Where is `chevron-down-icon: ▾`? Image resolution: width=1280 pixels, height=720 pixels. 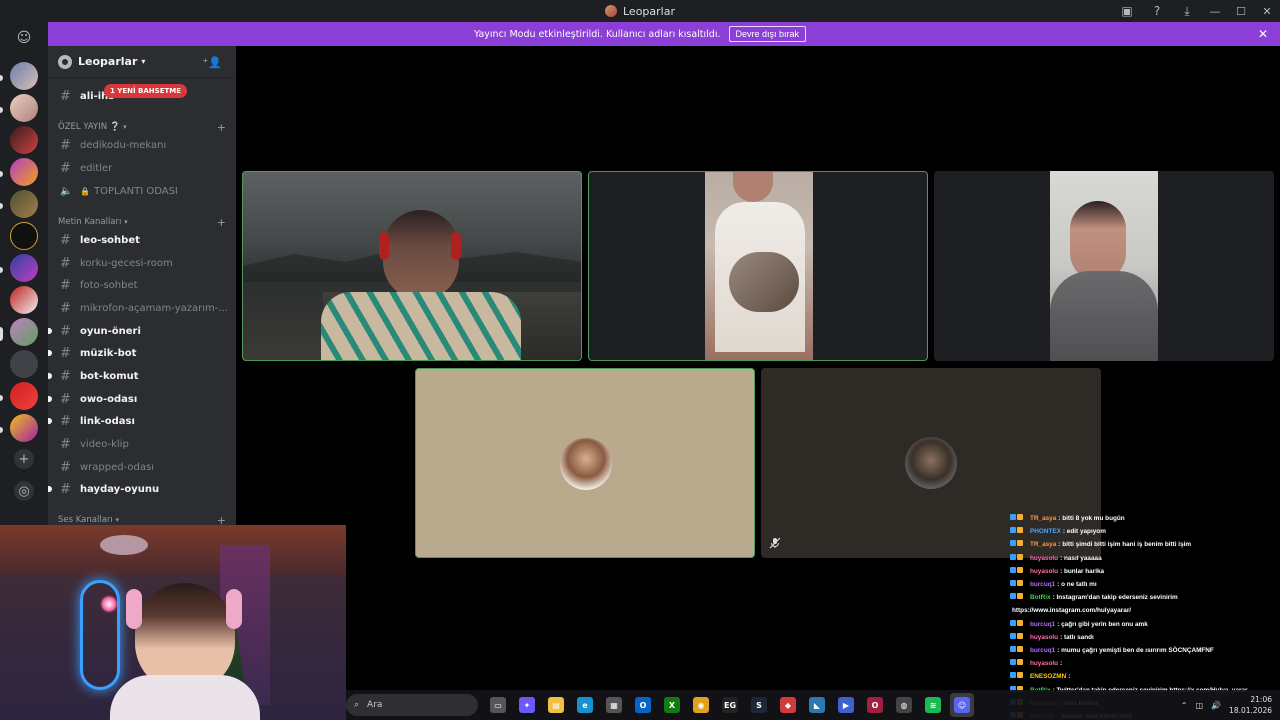
chevron-down-icon: ▾ is located at coordinates (143, 61).